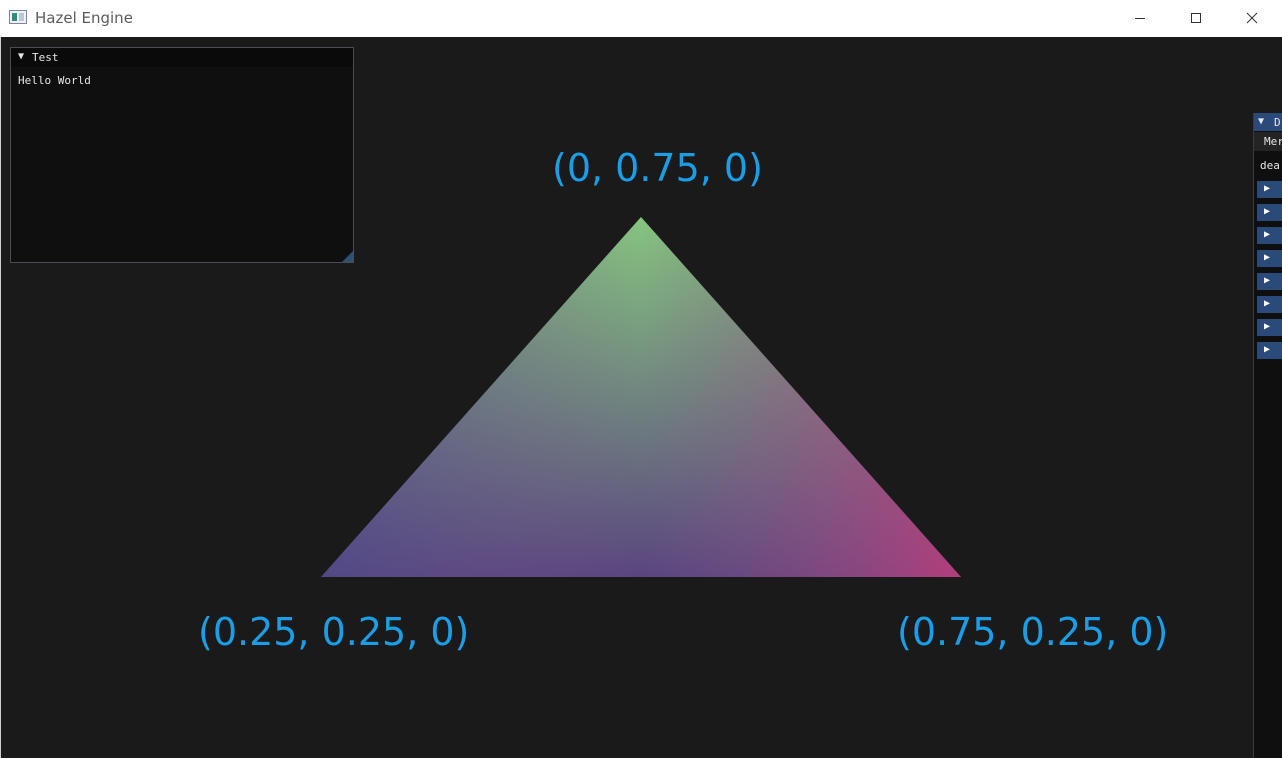 This screenshot has height=758, width=1282. Describe the element at coordinates (182, 155) in the screenshot. I see `imgui-test-window: ▼ Test Hello World` at that location.